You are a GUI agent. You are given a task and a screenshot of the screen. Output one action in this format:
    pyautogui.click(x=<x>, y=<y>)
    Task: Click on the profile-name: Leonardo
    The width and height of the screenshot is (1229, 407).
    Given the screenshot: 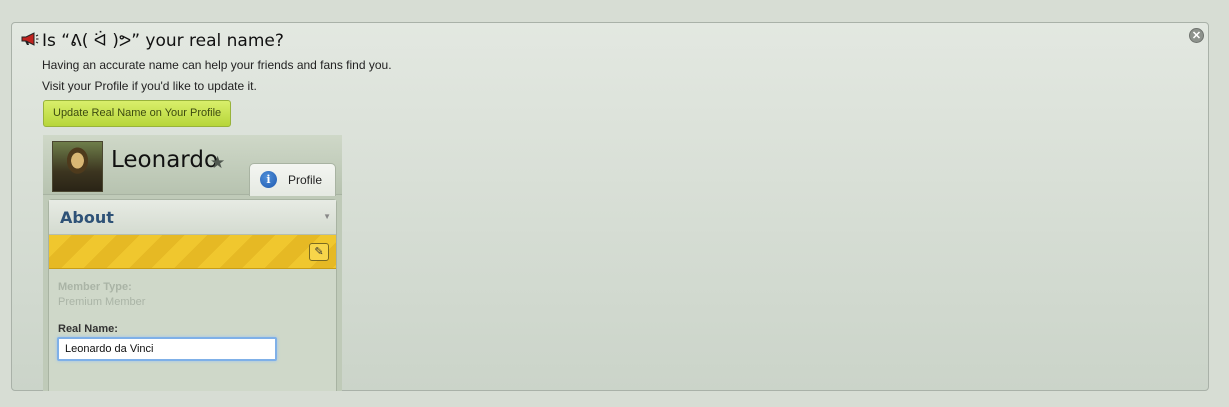 What is the action you would take?
    pyautogui.click(x=165, y=160)
    